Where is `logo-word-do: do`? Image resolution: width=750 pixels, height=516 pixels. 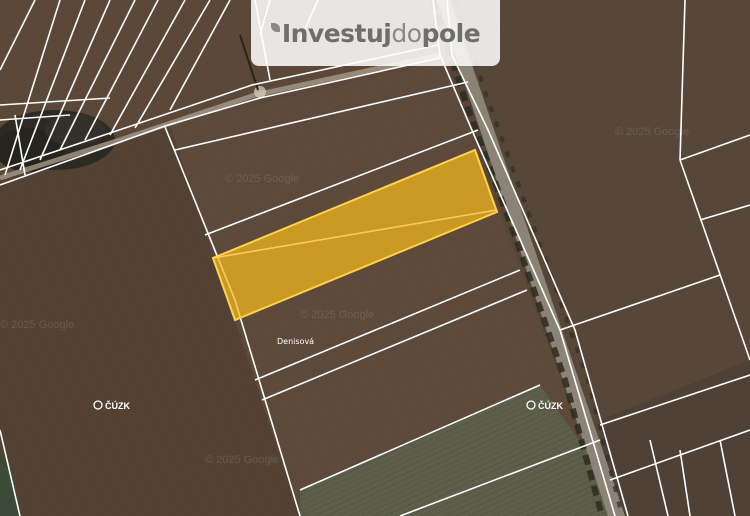 logo-word-do: do is located at coordinates (406, 33).